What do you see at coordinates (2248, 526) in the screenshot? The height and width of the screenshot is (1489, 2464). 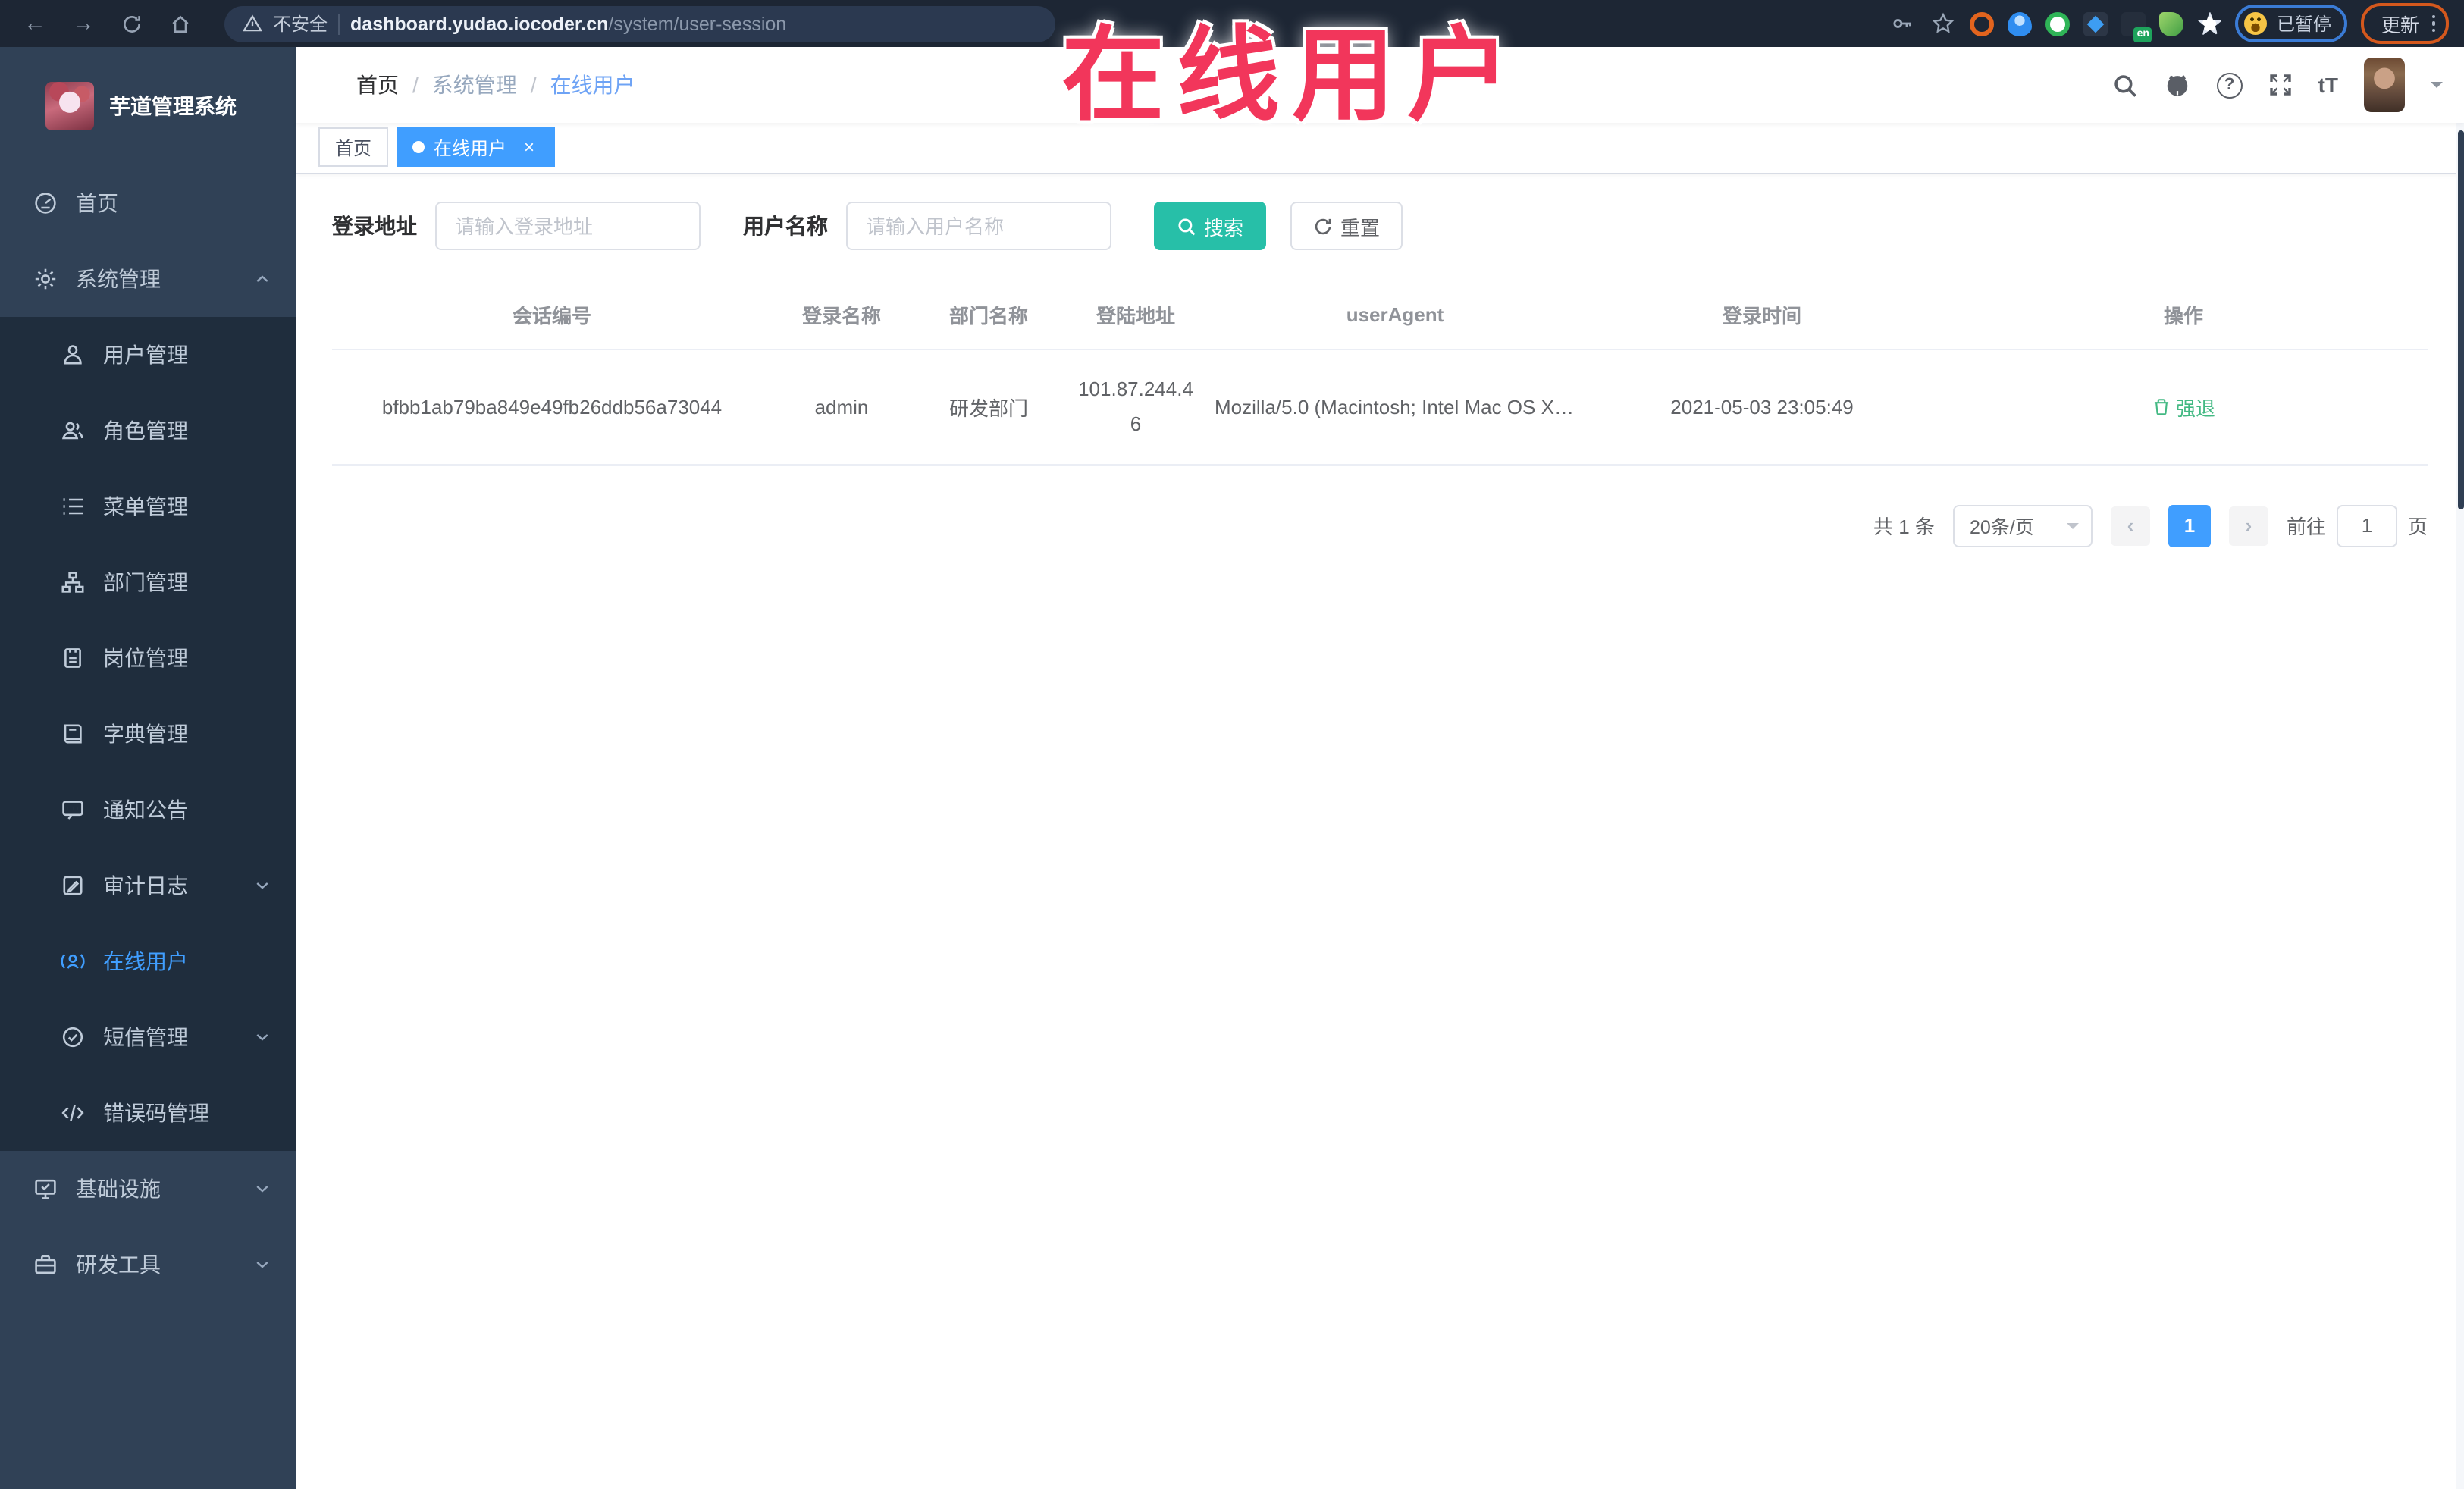 I see `next-page-button: ›` at bounding box center [2248, 526].